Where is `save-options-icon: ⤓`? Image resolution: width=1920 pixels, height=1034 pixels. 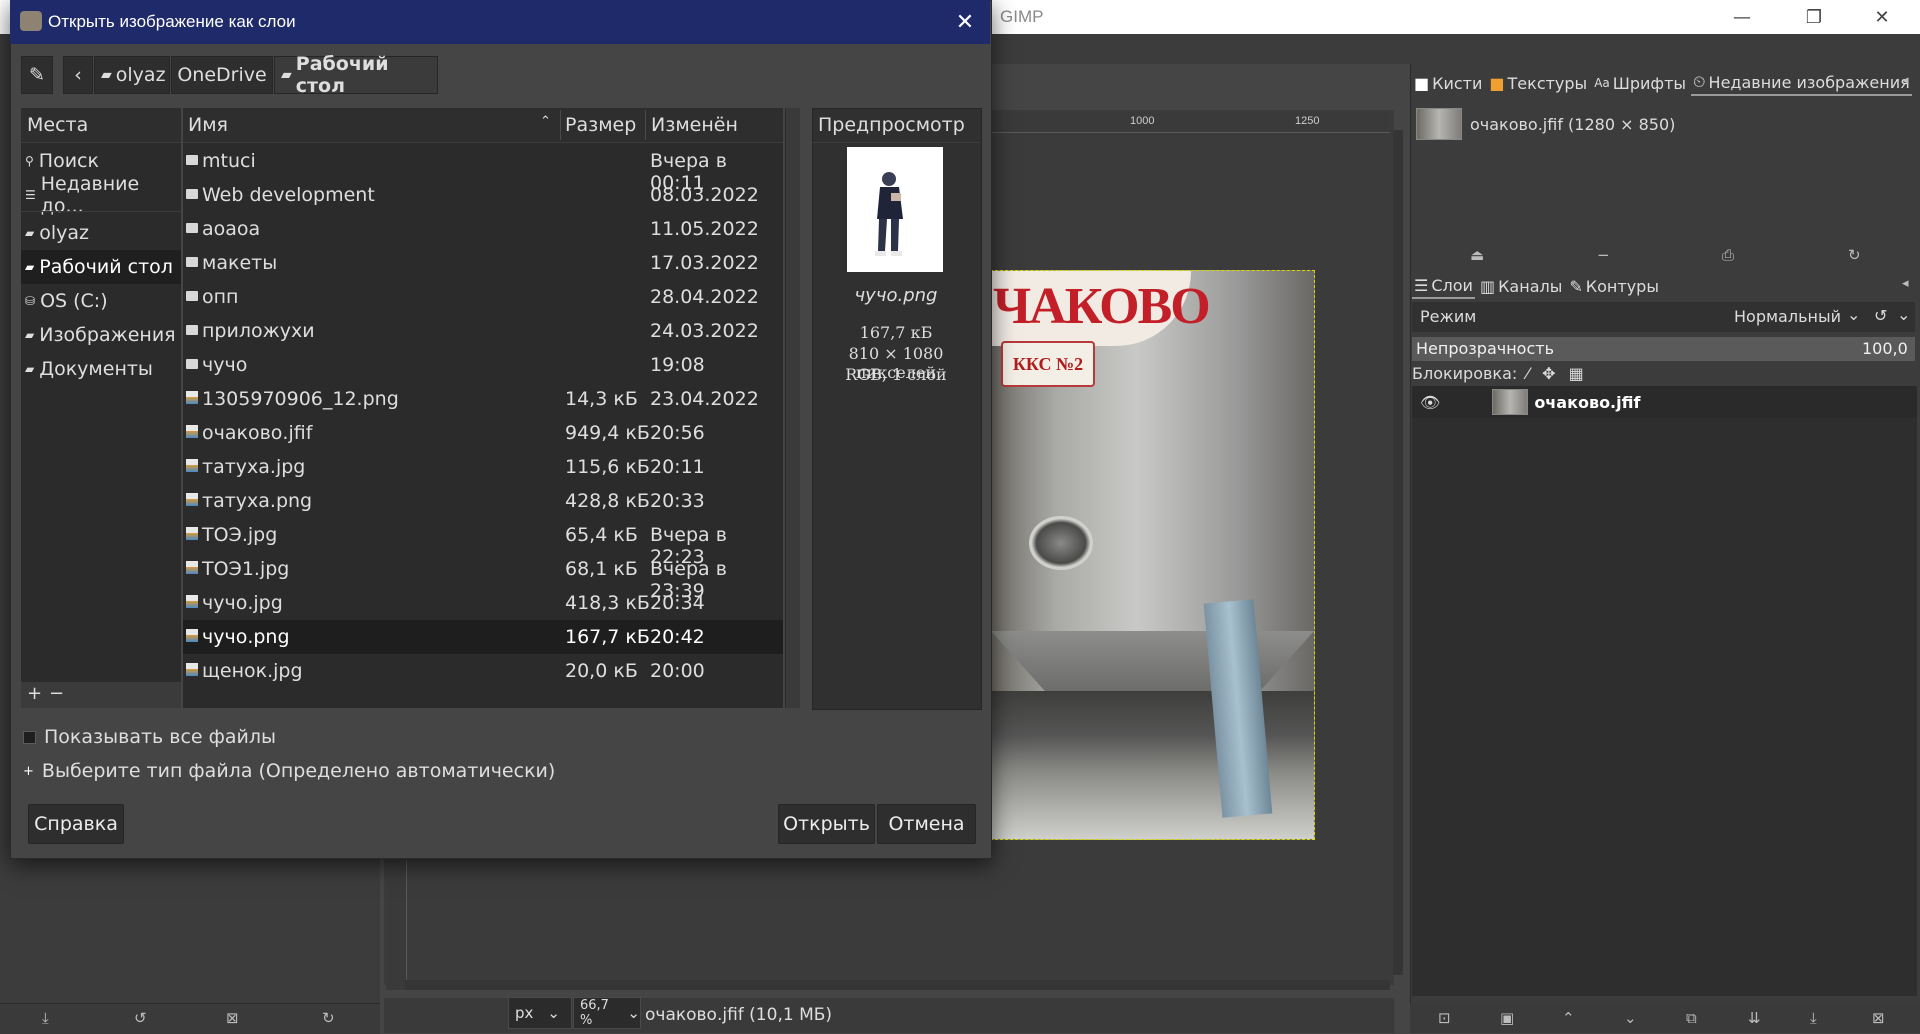 save-options-icon: ⤓ is located at coordinates (45, 1018).